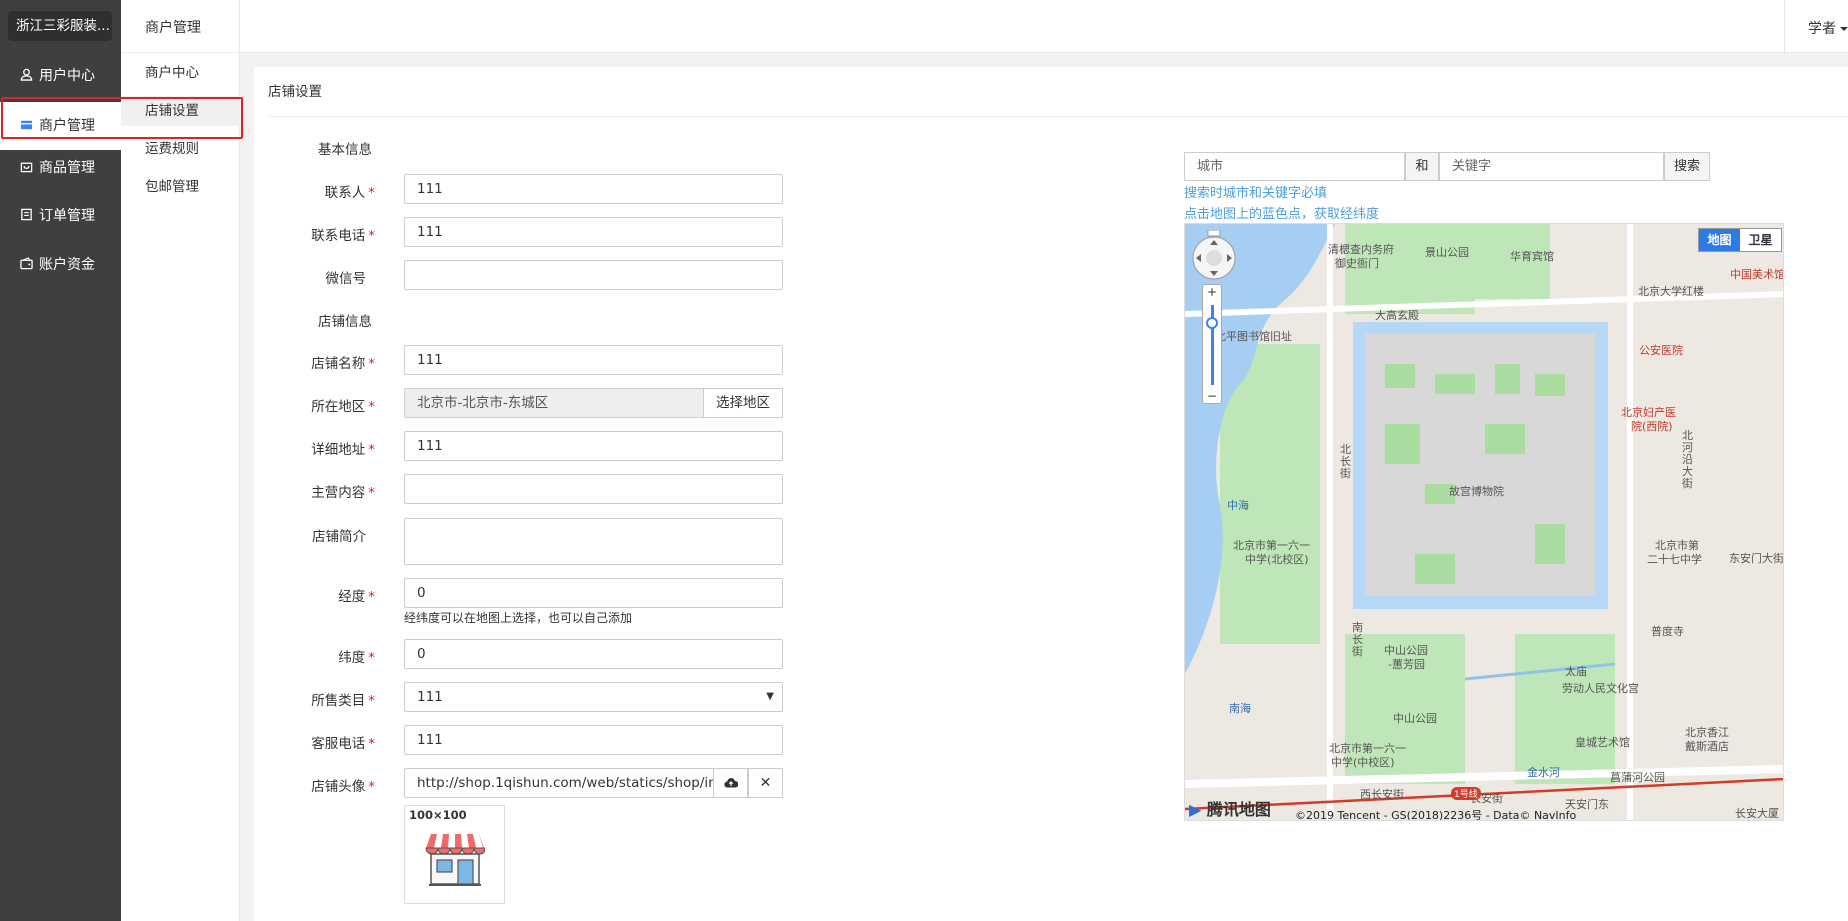 The image size is (1848, 921). I want to click on sidebar-item-label: 订单管理, so click(67, 216).